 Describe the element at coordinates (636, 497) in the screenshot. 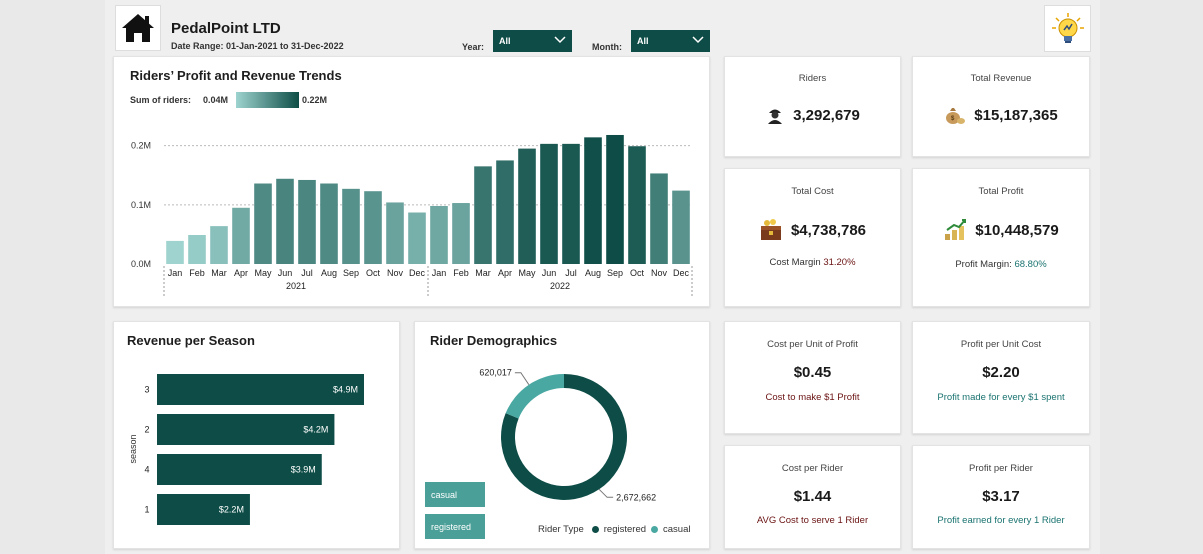

I see `donut-value-label: 2,672,662` at that location.